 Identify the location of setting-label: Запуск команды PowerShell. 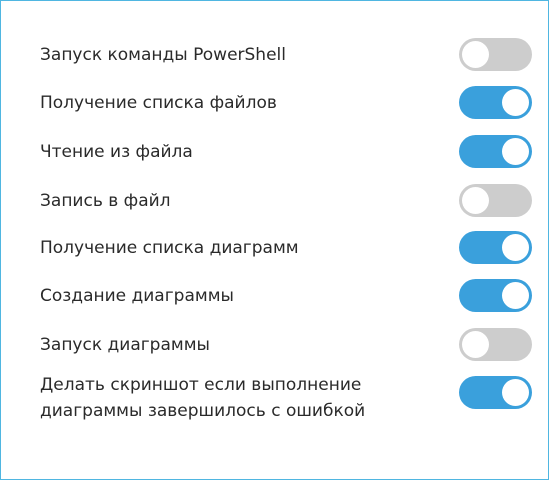
(163, 55).